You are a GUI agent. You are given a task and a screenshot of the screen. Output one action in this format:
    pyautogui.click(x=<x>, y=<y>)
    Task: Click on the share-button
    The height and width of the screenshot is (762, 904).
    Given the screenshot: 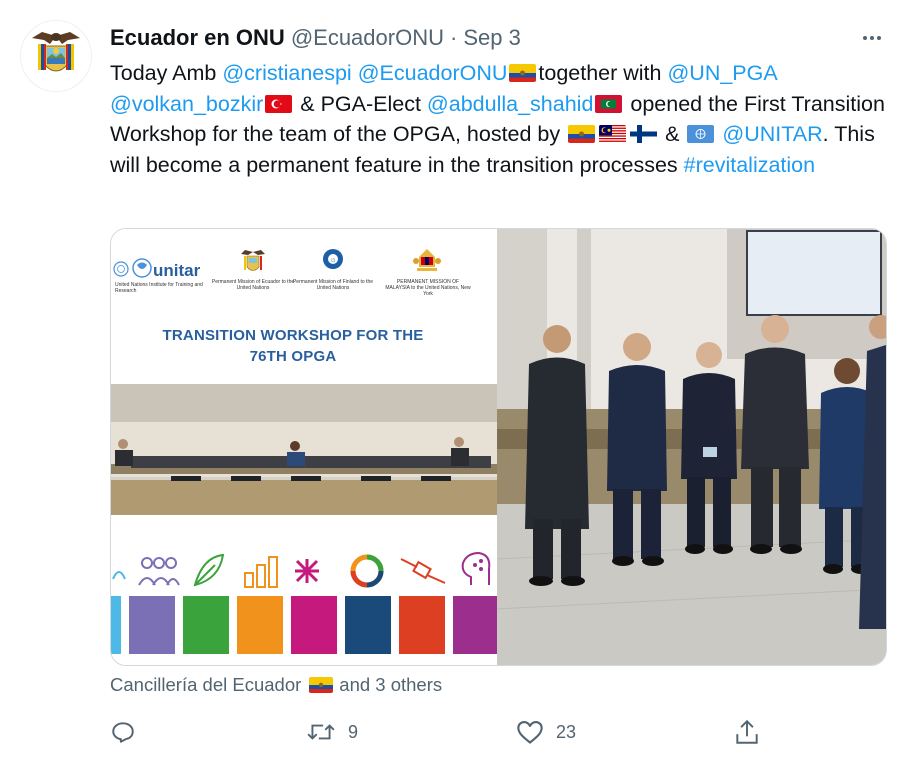 What is the action you would take?
    pyautogui.click(x=747, y=732)
    